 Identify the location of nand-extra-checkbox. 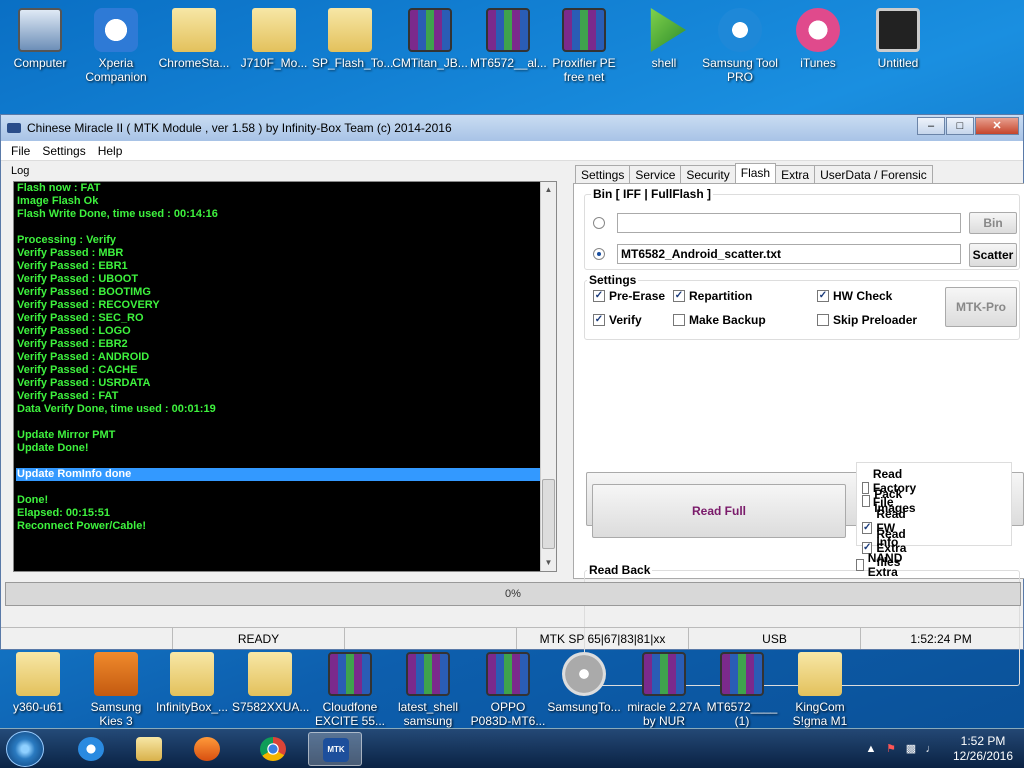
(860, 565).